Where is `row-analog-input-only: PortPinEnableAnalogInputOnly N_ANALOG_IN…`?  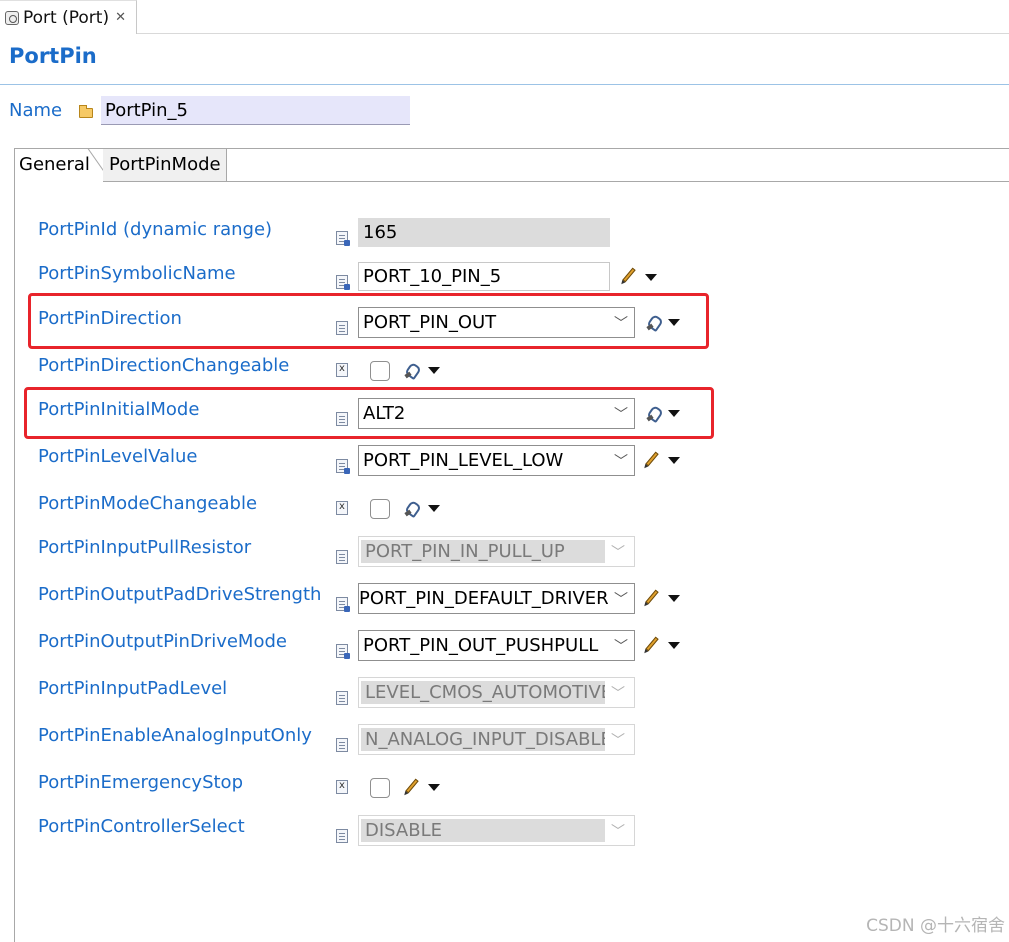
row-analog-input-only: PortPinEnableAnalogInputOnly N_ANALOG_IN… is located at coordinates (504, 744).